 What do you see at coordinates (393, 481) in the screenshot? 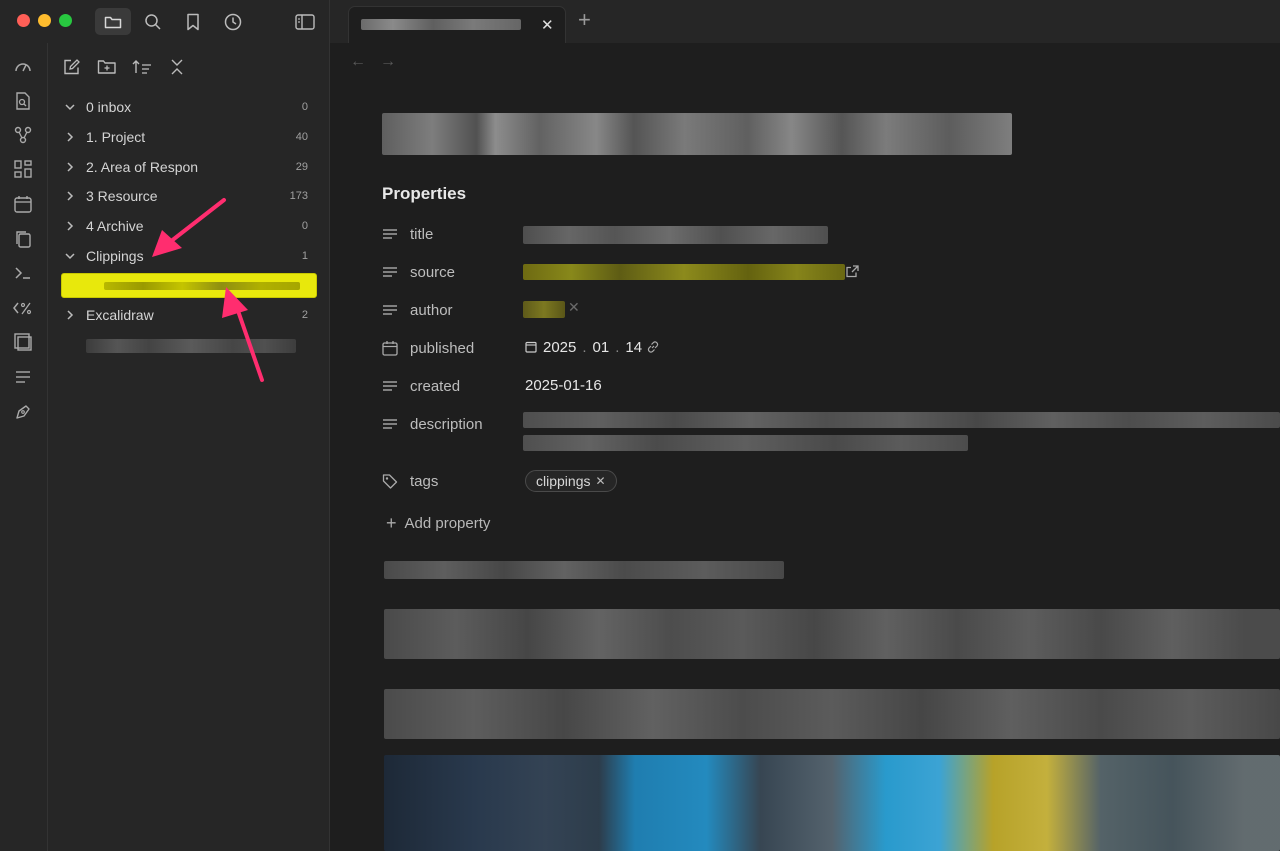
I see `tags-icon` at bounding box center [393, 481].